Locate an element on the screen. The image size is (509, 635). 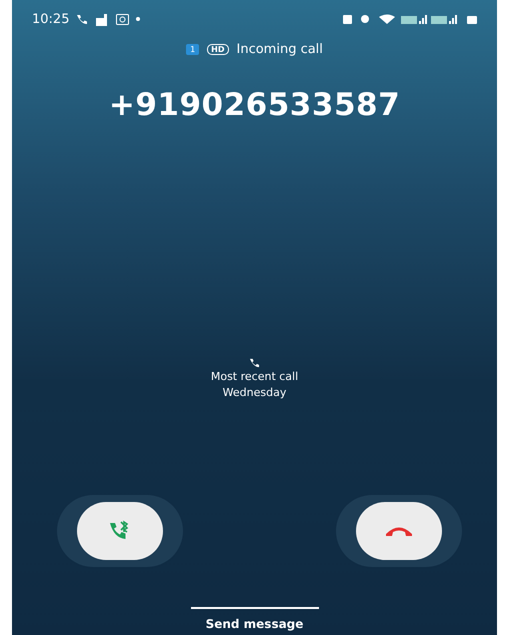
status-time: 10:25 is located at coordinates (51, 19).